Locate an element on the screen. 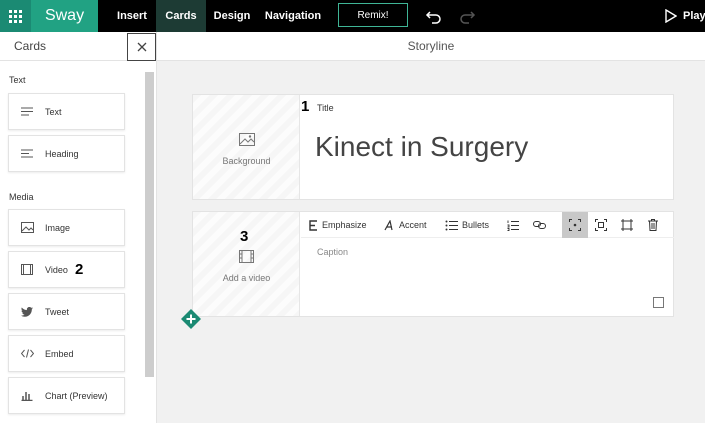 The width and height of the screenshot is (705, 423). card-item-embed: Embed is located at coordinates (66, 353).